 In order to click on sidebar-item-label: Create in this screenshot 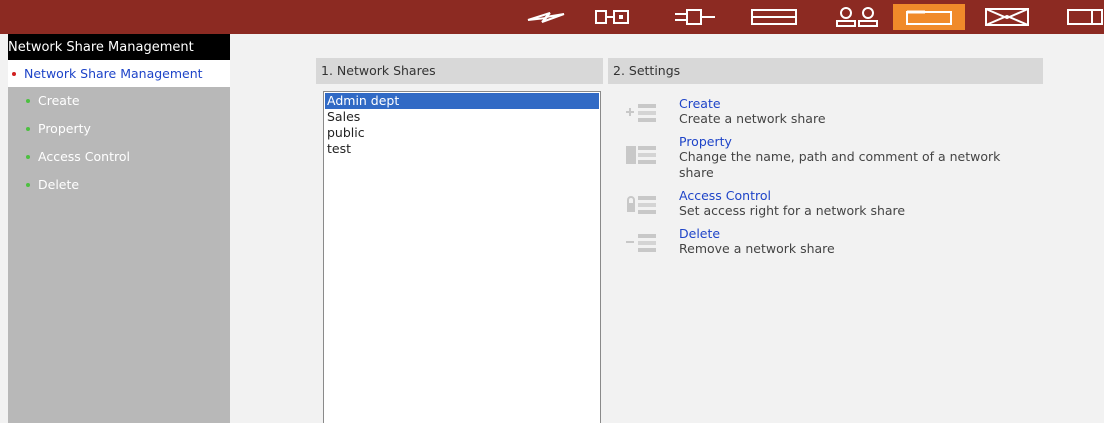, I will do `click(59, 100)`.